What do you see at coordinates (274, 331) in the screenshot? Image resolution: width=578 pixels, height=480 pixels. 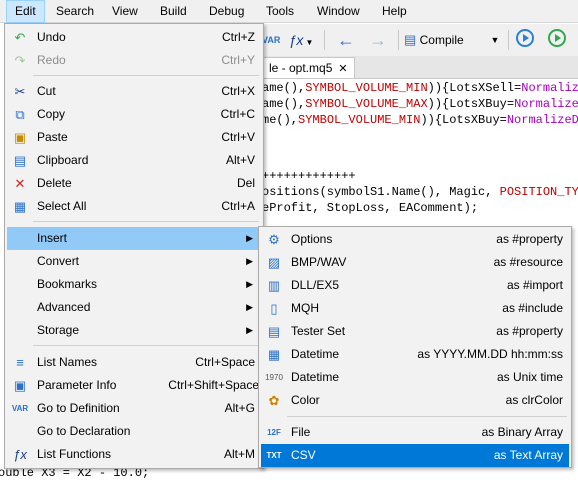 I see `tester-icon: ▤` at bounding box center [274, 331].